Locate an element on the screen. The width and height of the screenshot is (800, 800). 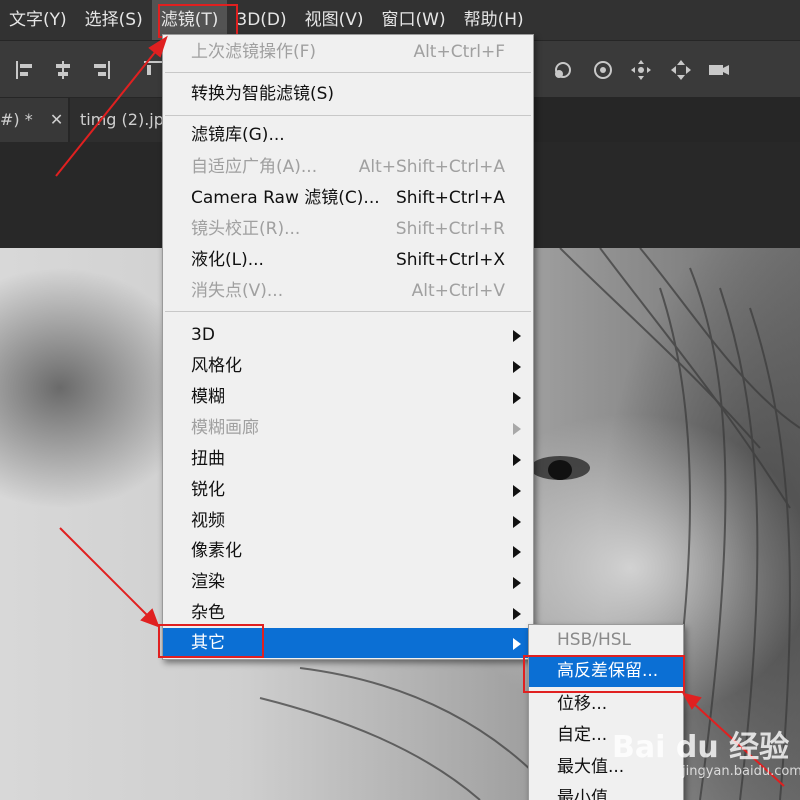
menu-item-render: 渲染 is located at coordinates (348, 582).